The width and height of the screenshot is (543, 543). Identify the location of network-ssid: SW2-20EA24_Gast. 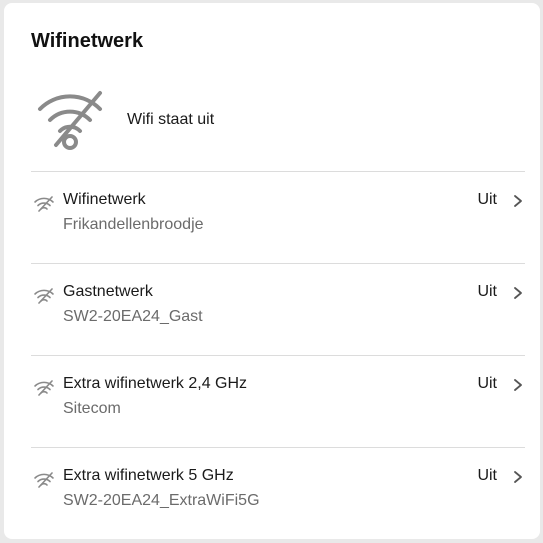
(133, 316).